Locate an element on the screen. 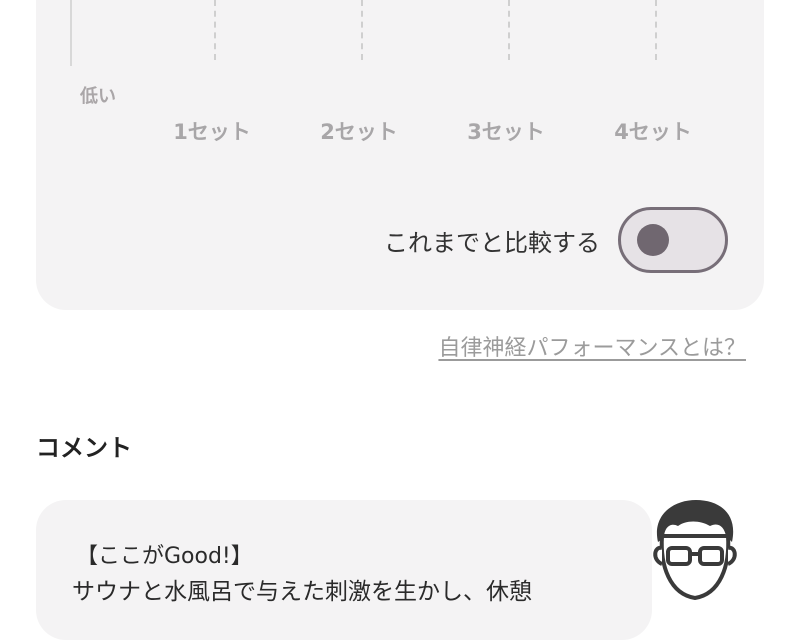 Image resolution: width=800 pixels, height=640 pixels. man-with-glasses-avatar-icon is located at coordinates (695, 551).